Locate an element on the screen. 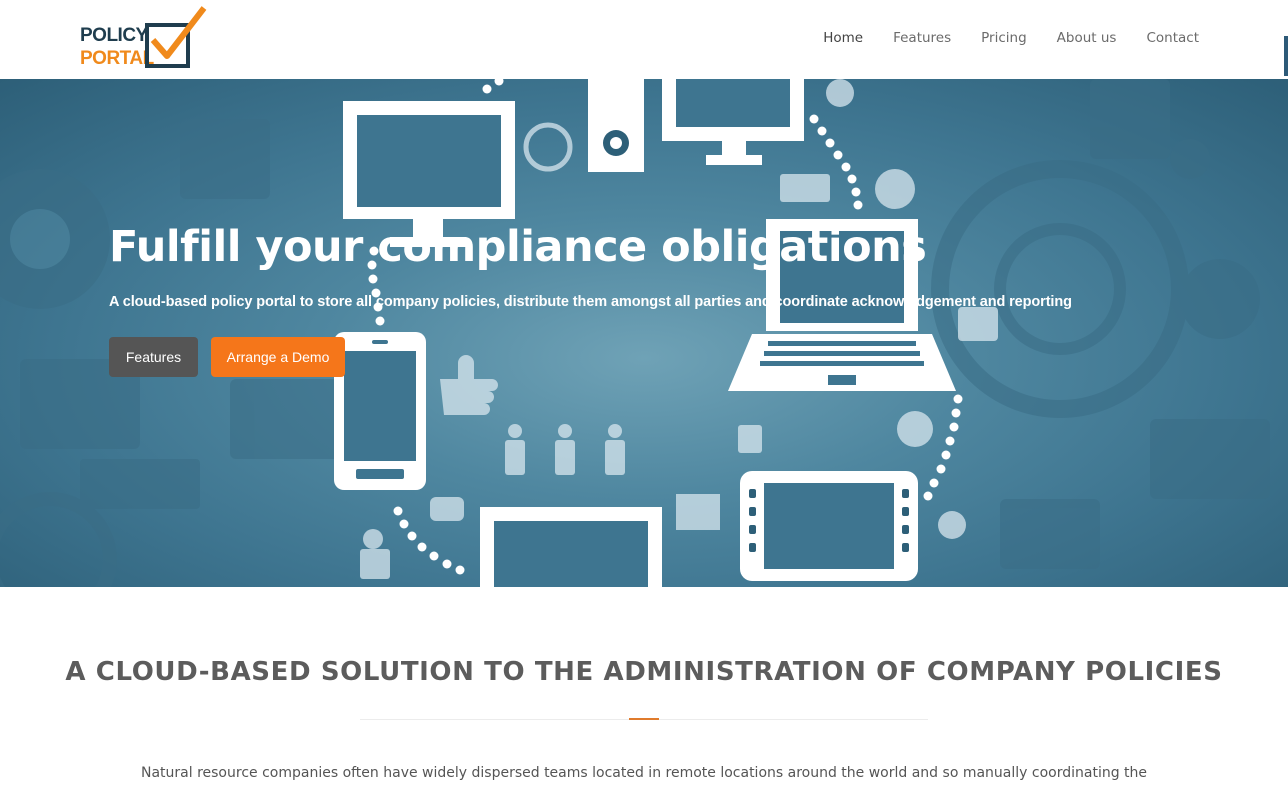 This screenshot has height=789, width=1288. briefcase-icon is located at coordinates (978, 324).